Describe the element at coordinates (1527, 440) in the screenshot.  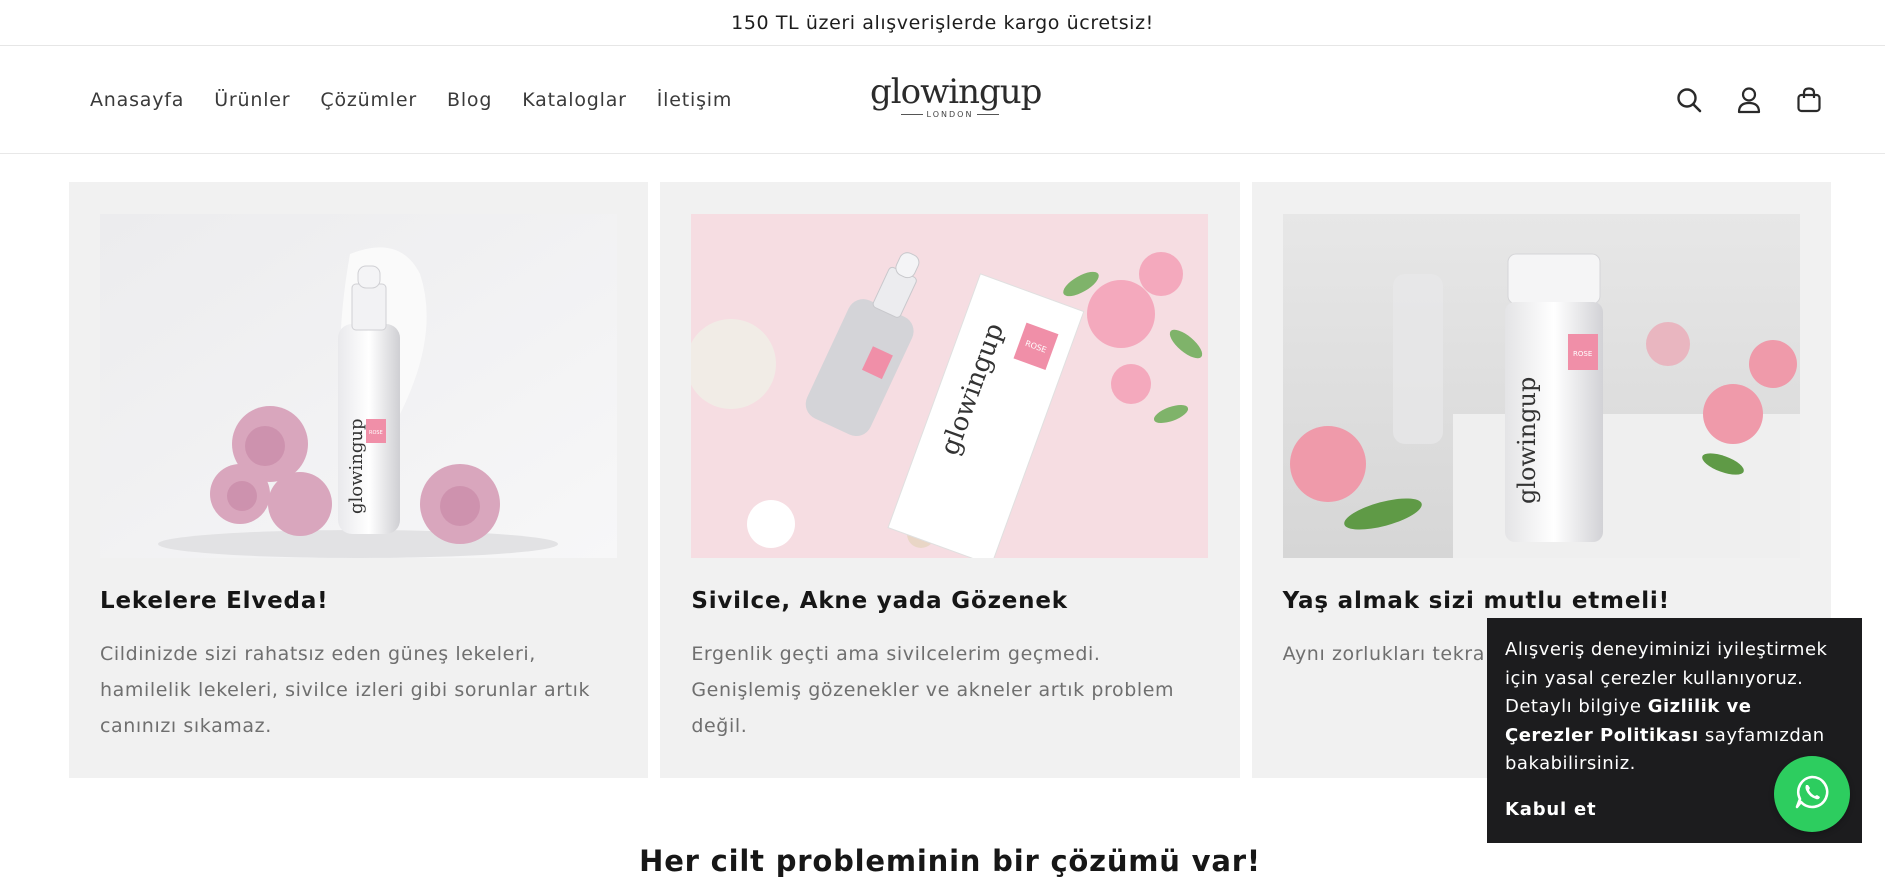
I see `jar-brand-text: glowingup` at that location.